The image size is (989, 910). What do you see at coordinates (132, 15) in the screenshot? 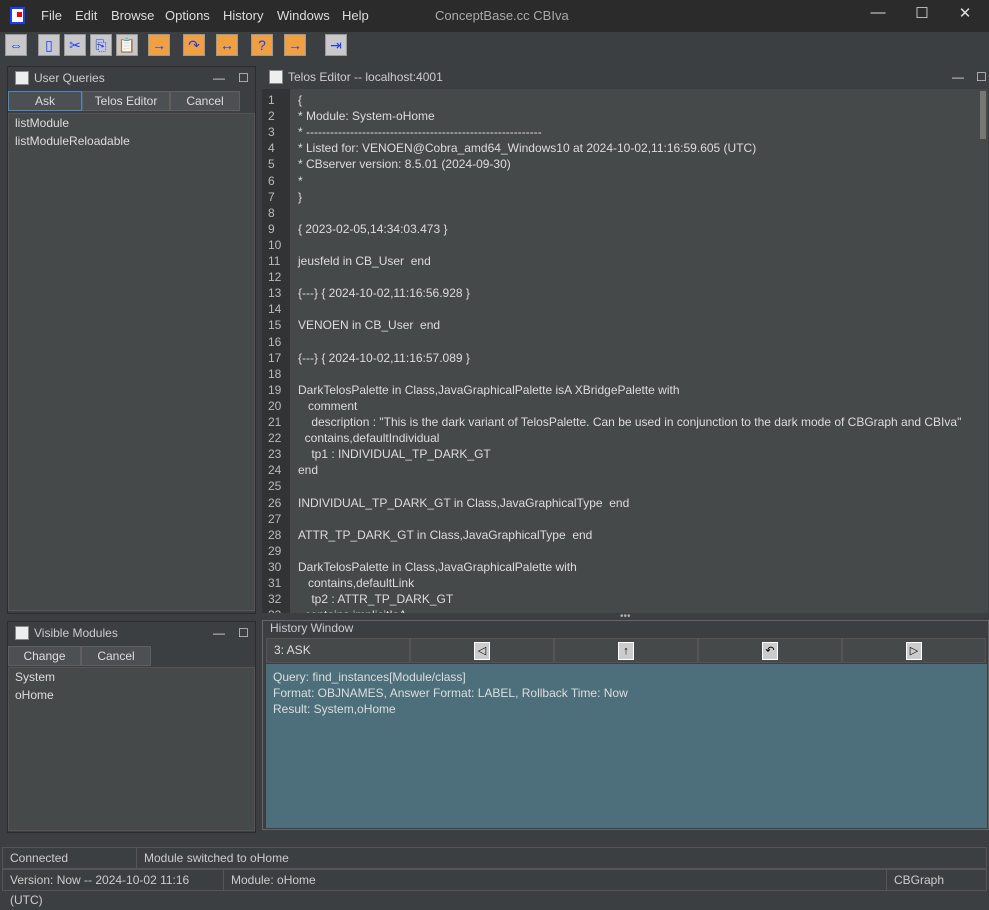
I see `menu-browse: Browse` at bounding box center [132, 15].